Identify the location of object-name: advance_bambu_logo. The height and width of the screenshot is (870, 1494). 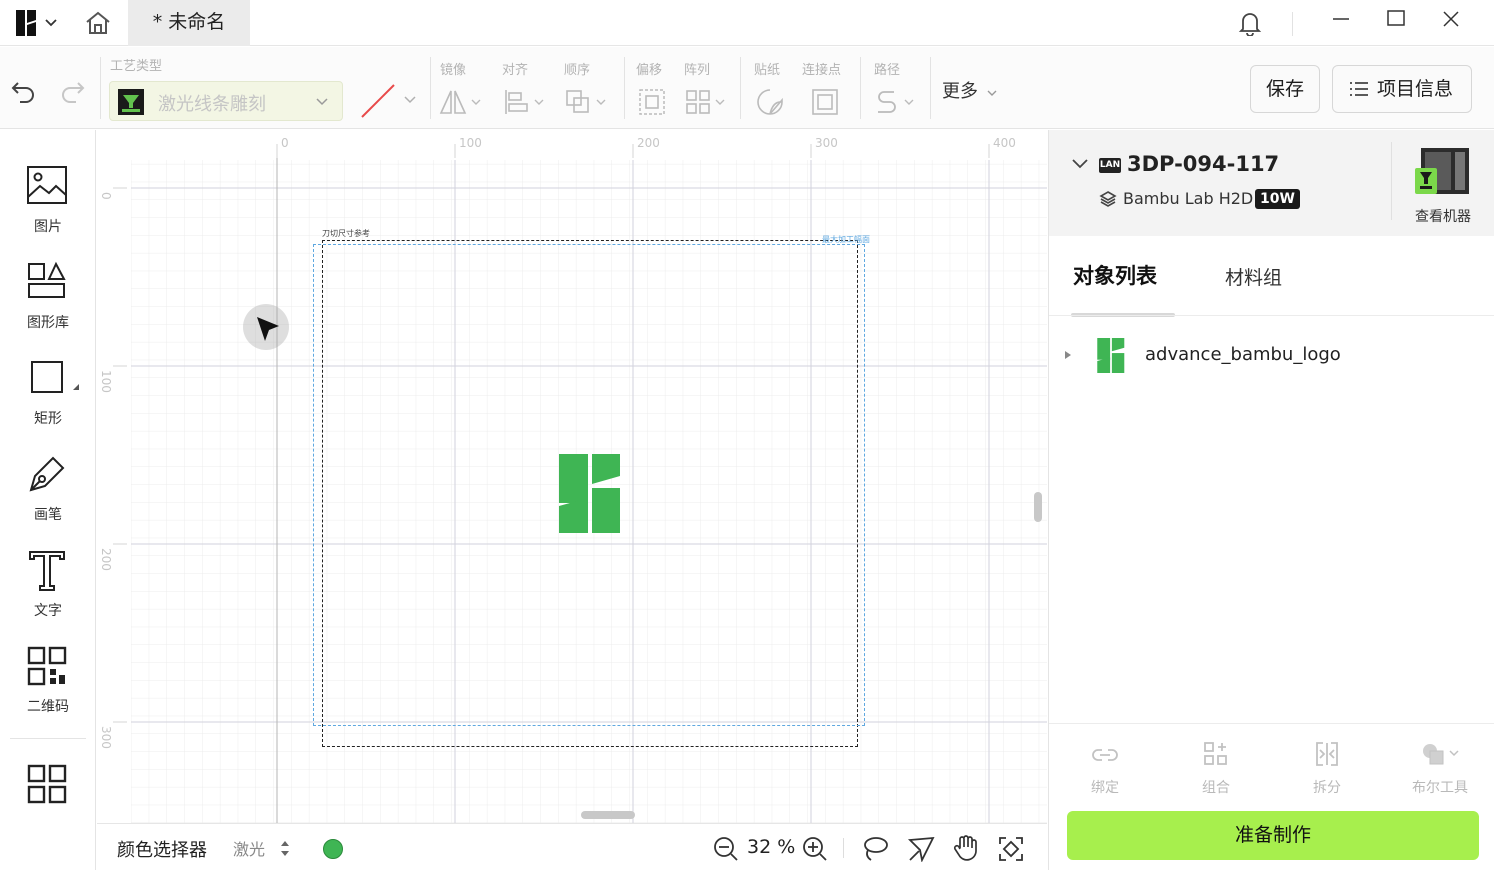
(1243, 354).